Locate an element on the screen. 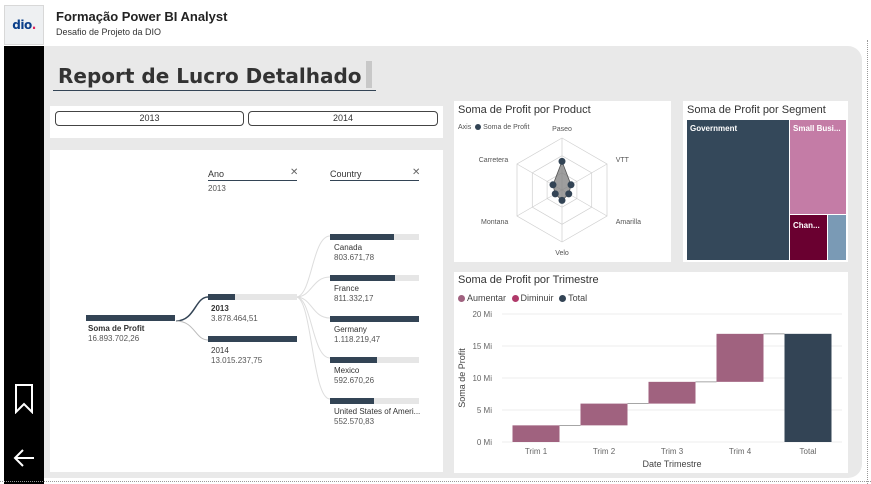 This screenshot has width=871, height=484. y-tick-label: 15 Mi is located at coordinates (482, 346).